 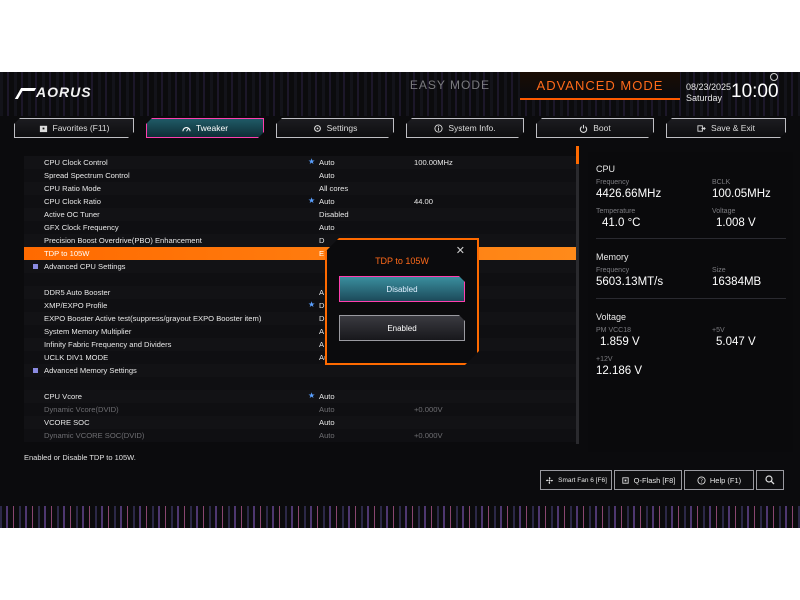 I want to click on option-disabled-button: Disabled, so click(x=402, y=289).